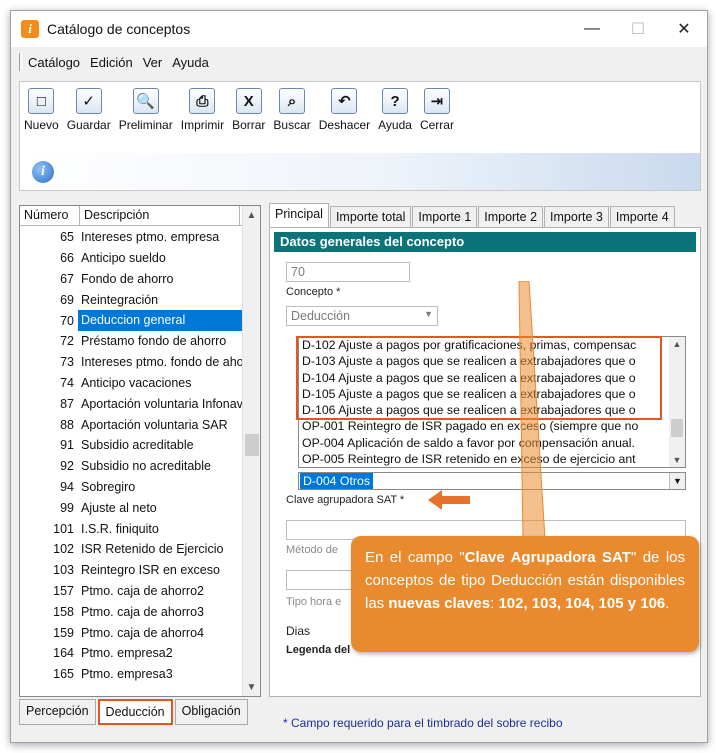 The height and width of the screenshot is (753, 720). I want to click on tab-deduccion: Deducción, so click(135, 712).